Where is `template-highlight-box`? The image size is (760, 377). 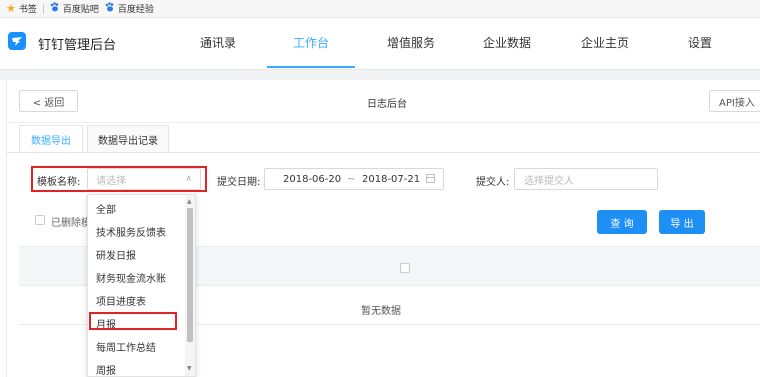 template-highlight-box is located at coordinates (119, 179).